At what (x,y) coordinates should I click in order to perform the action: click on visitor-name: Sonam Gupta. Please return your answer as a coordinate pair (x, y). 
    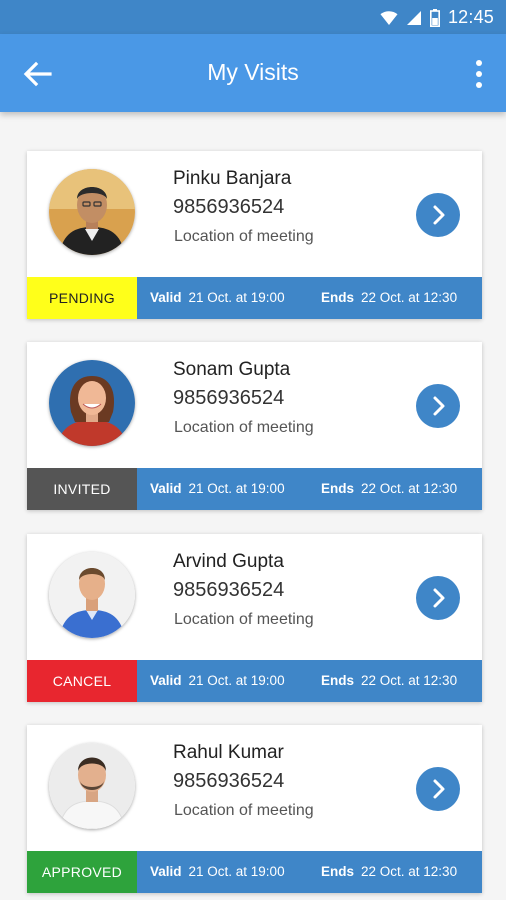
    Looking at the image, I should click on (232, 369).